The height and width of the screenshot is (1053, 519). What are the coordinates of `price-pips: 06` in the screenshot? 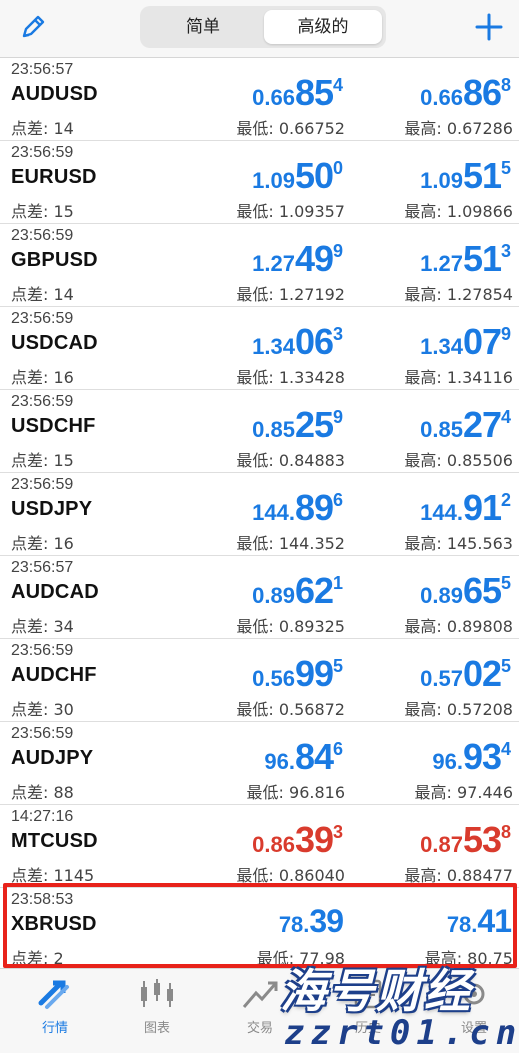 It's located at (314, 341).